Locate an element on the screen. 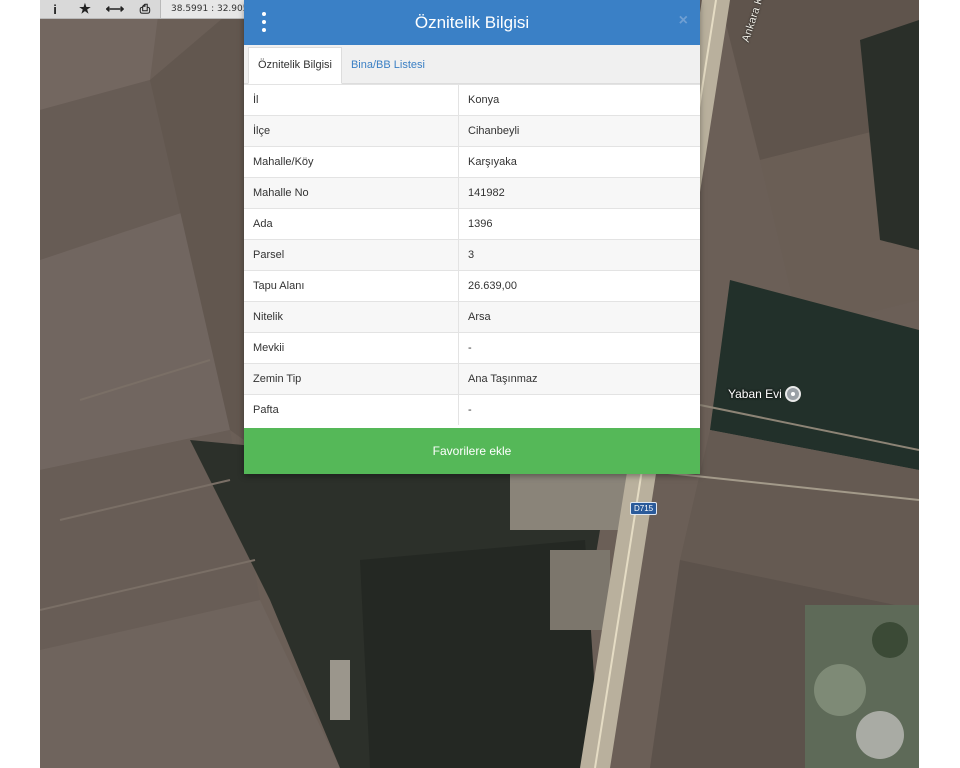  dialog-title: Öznitelik Bilgisi is located at coordinates (472, 22).